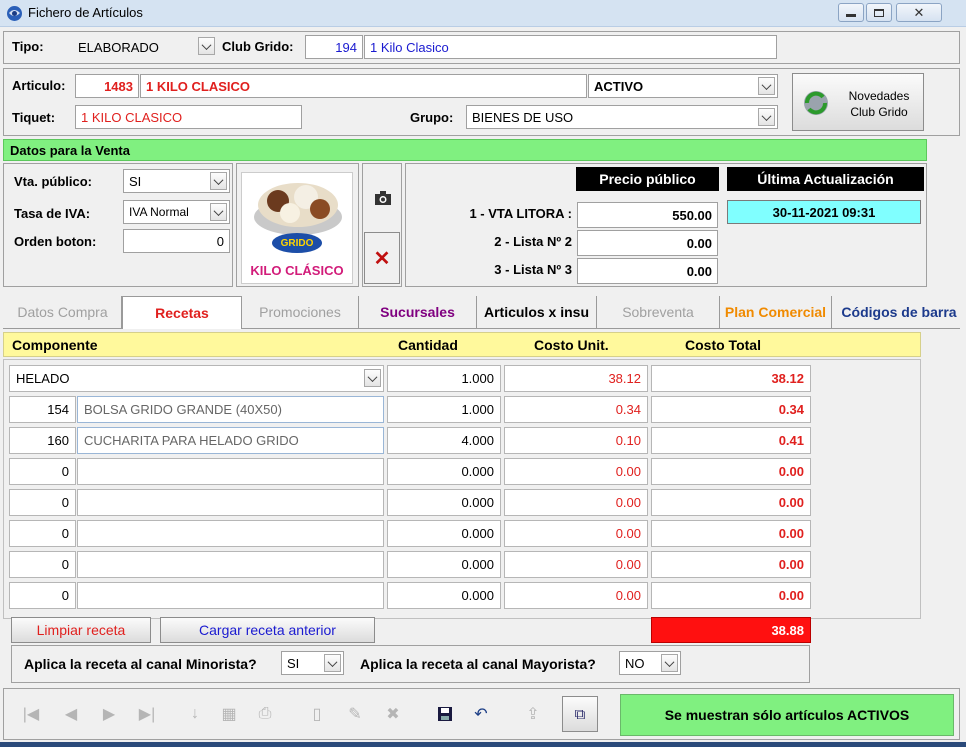 This screenshot has height=747, width=966. Describe the element at coordinates (71, 714) in the screenshot. I see `prev-record-icon: ◀` at that location.